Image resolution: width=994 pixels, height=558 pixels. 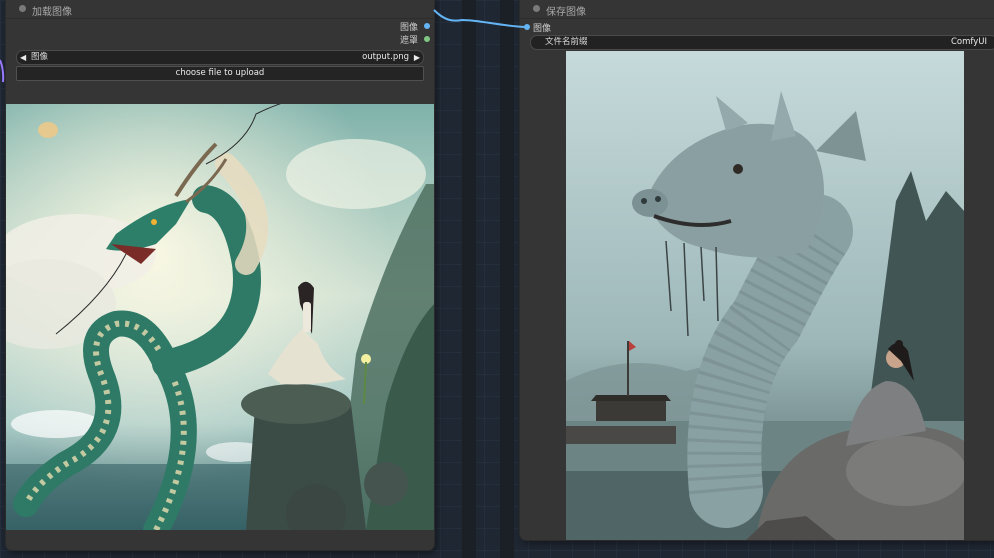 What do you see at coordinates (263, 46) in the screenshot?
I see `connection-wire` at bounding box center [263, 46].